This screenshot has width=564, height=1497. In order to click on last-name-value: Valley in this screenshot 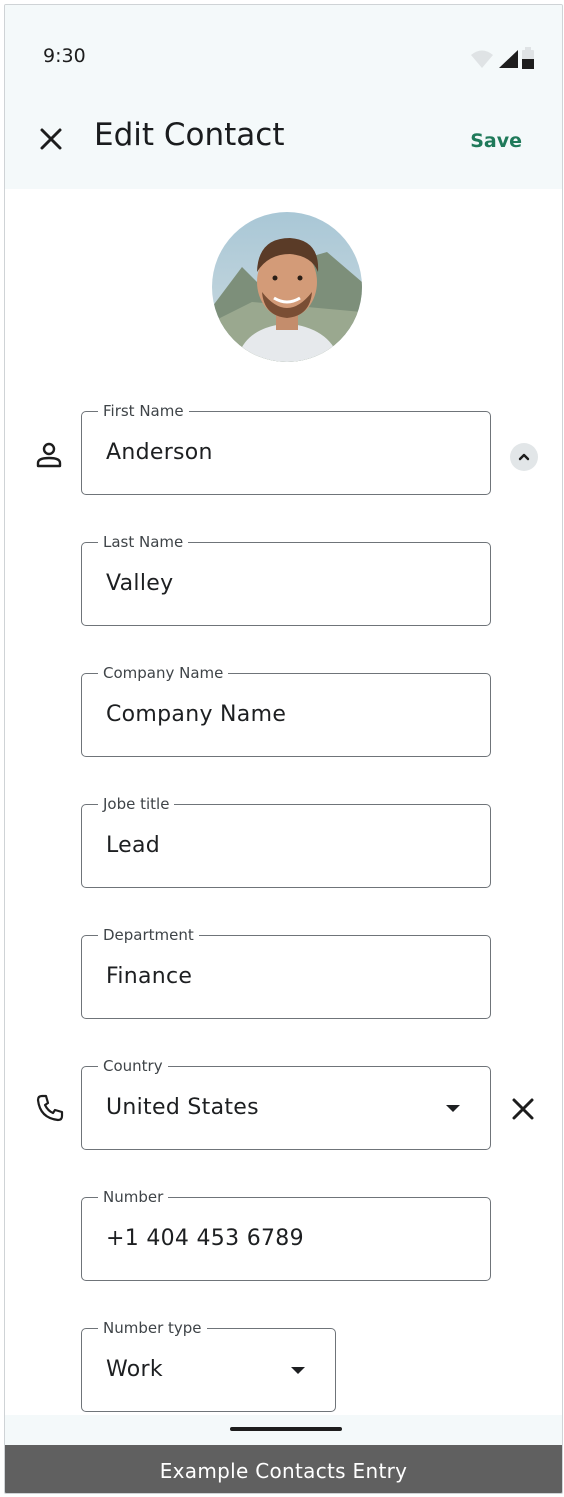, I will do `click(140, 583)`.